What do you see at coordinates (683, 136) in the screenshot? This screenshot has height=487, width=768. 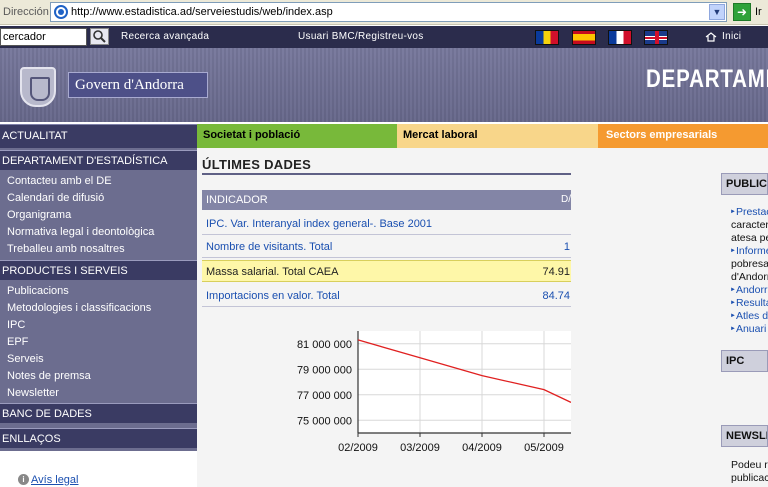 I see `tab-sectors-empresarials: Sectors empresarials` at bounding box center [683, 136].